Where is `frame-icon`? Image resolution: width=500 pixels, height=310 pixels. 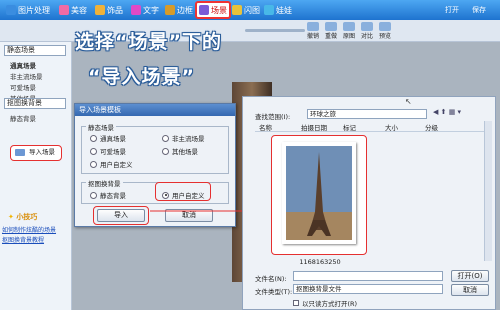
frame-icon is located at coordinates (170, 10).